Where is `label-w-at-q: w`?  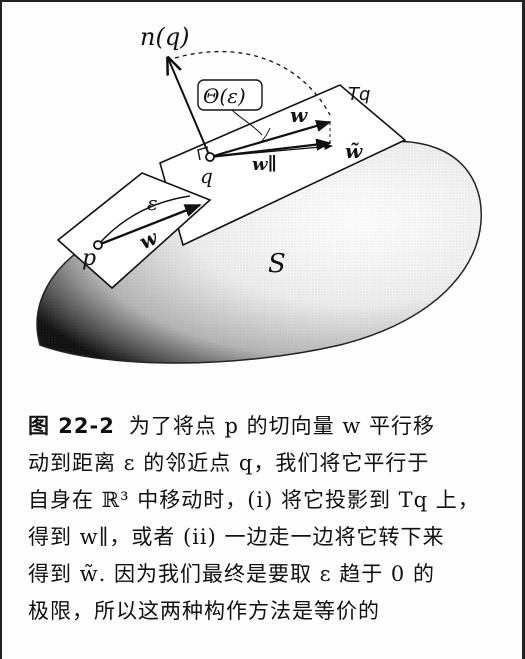
label-w-at-q: w is located at coordinates (299, 115).